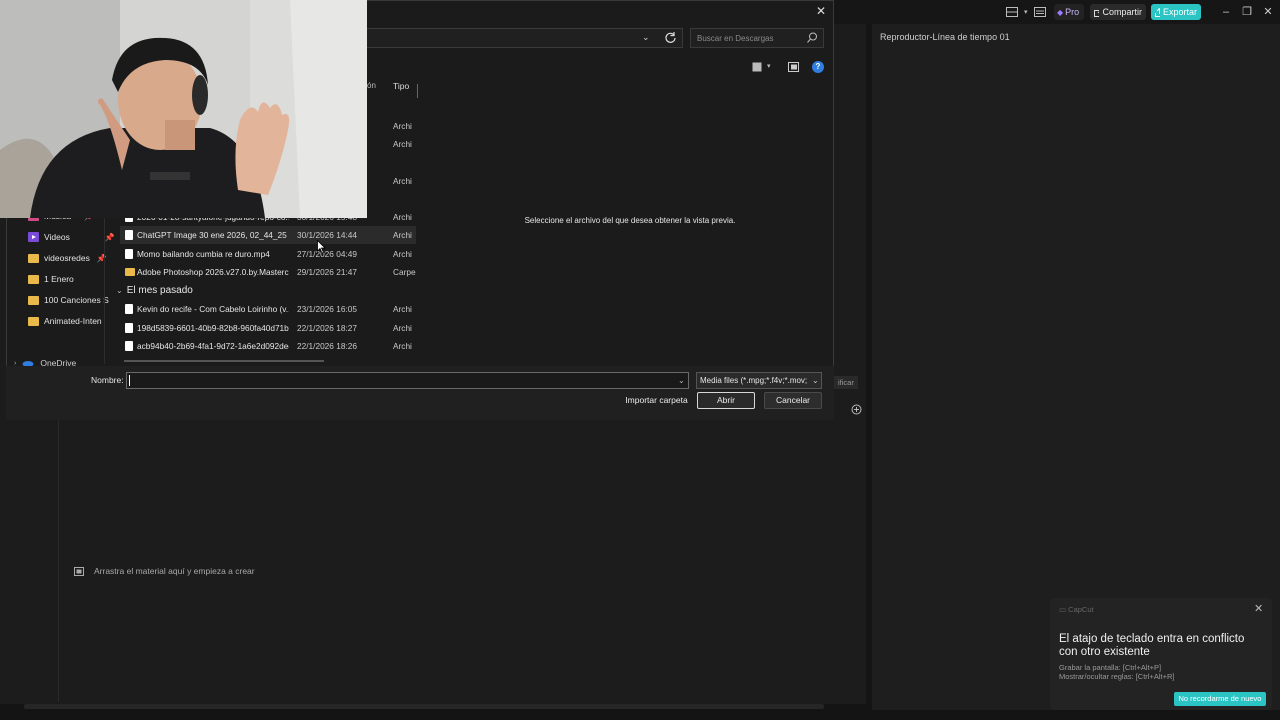 This screenshot has width=1280, height=720. What do you see at coordinates (129, 254) in the screenshot?
I see `video-file-icon` at bounding box center [129, 254].